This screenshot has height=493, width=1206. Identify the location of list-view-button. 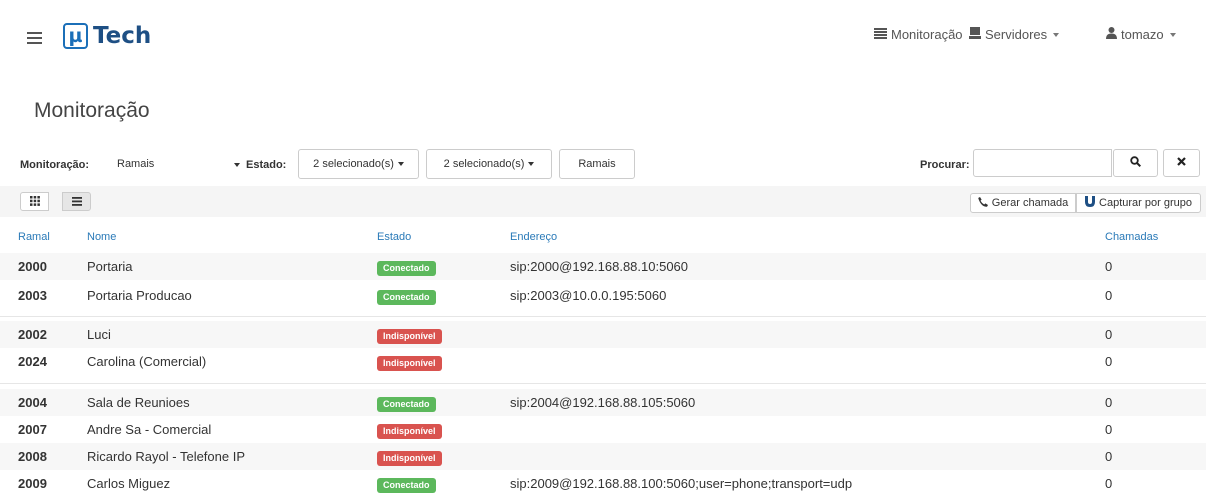
(76, 201).